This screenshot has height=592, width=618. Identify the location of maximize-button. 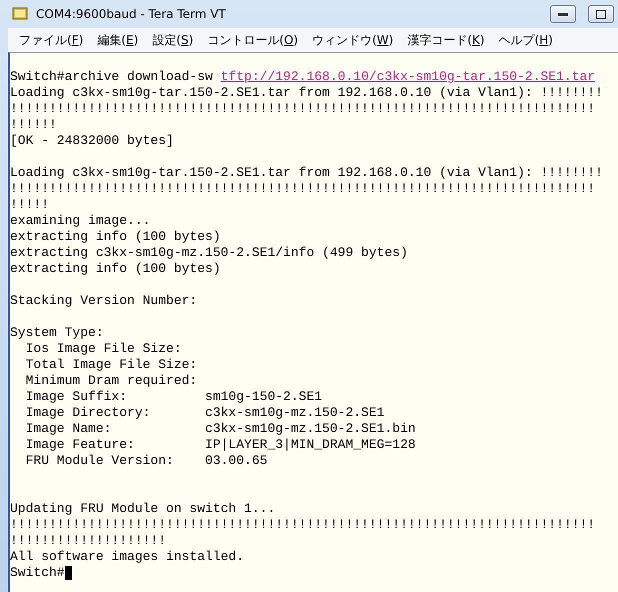
(601, 14).